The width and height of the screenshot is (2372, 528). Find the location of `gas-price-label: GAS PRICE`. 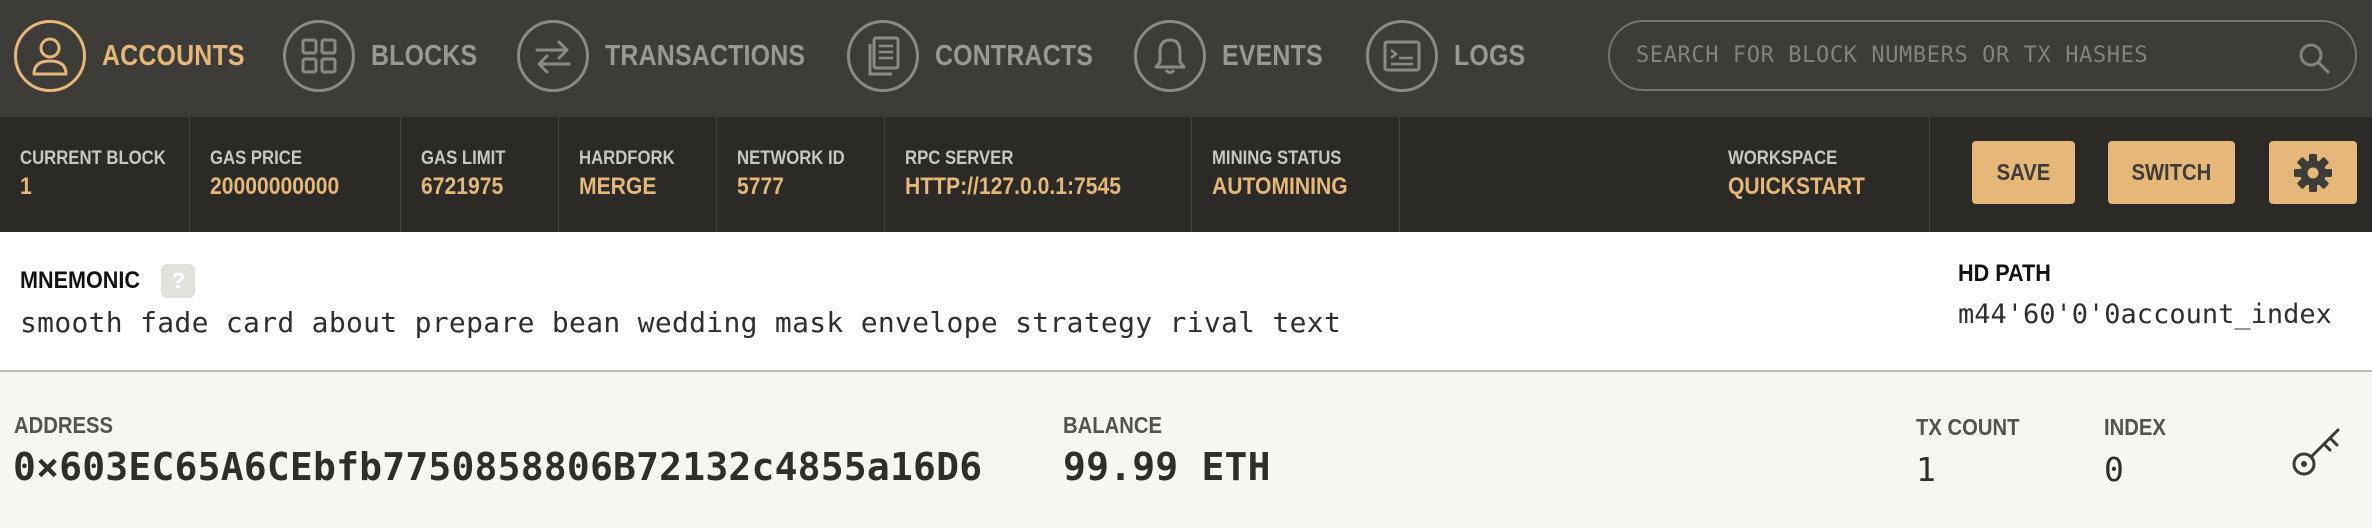

gas-price-label: GAS PRICE is located at coordinates (256, 158).